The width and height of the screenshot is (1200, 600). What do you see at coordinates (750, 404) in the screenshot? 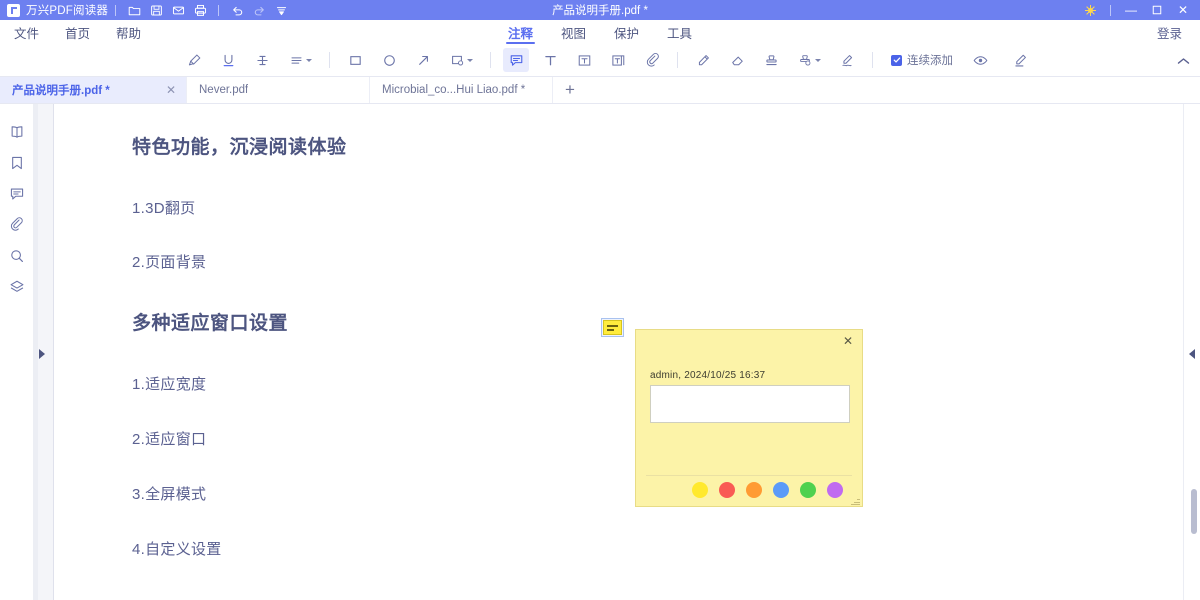
I see `note-text-input` at bounding box center [750, 404].